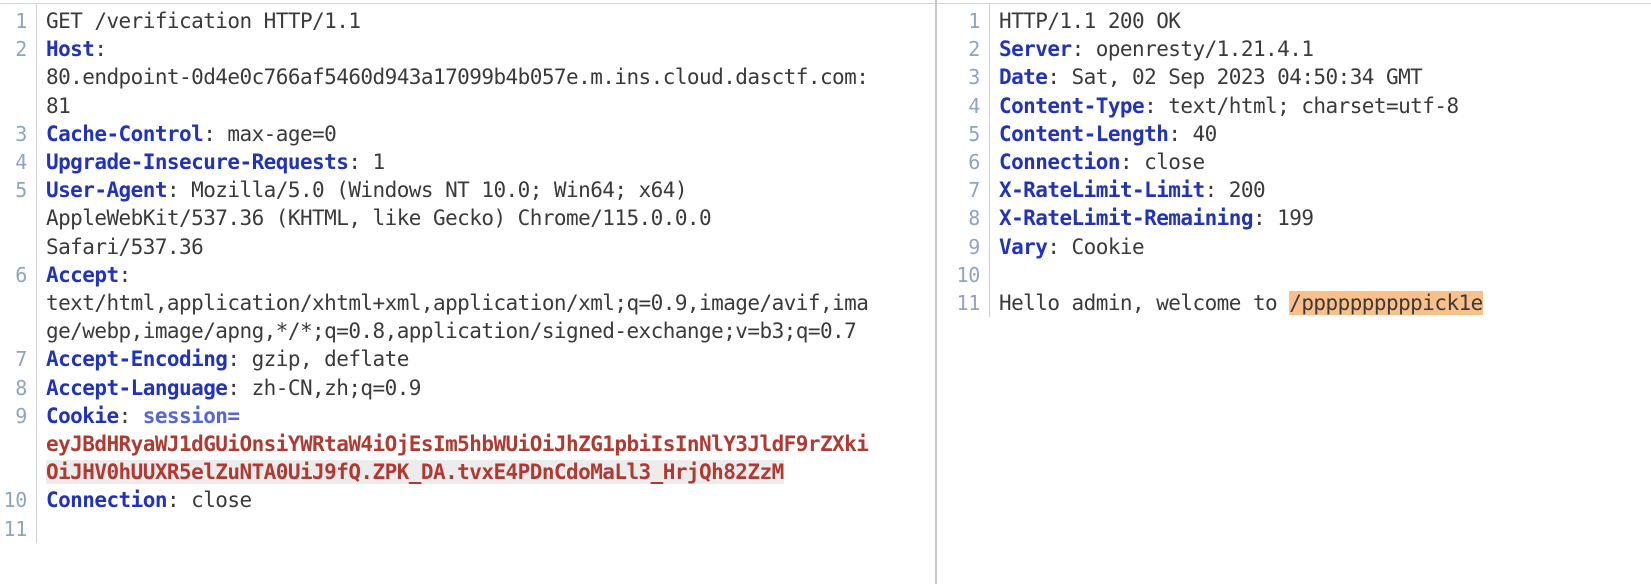 This screenshot has height=584, width=1651. I want to click on line-content: X-RateLimit-Remaining: 199, so click(1320, 218).